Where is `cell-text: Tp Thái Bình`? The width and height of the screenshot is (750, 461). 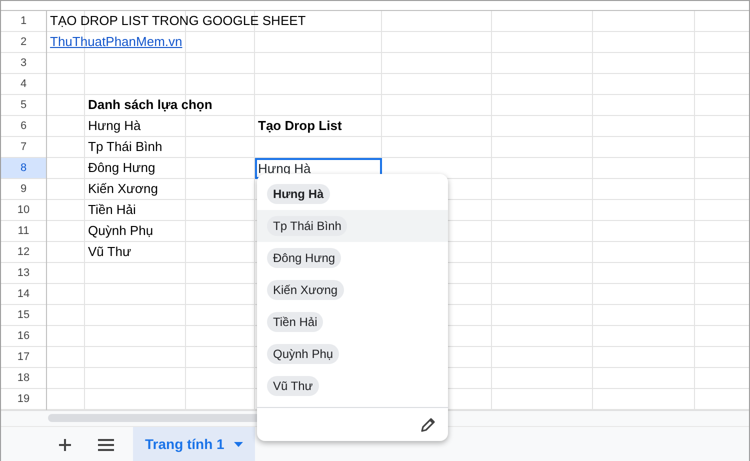 cell-text: Tp Thái Bình is located at coordinates (124, 147).